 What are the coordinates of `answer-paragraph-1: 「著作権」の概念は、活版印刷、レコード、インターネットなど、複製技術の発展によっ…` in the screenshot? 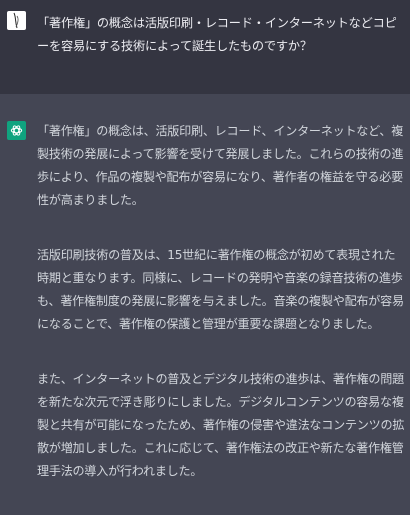 It's located at (220, 165).